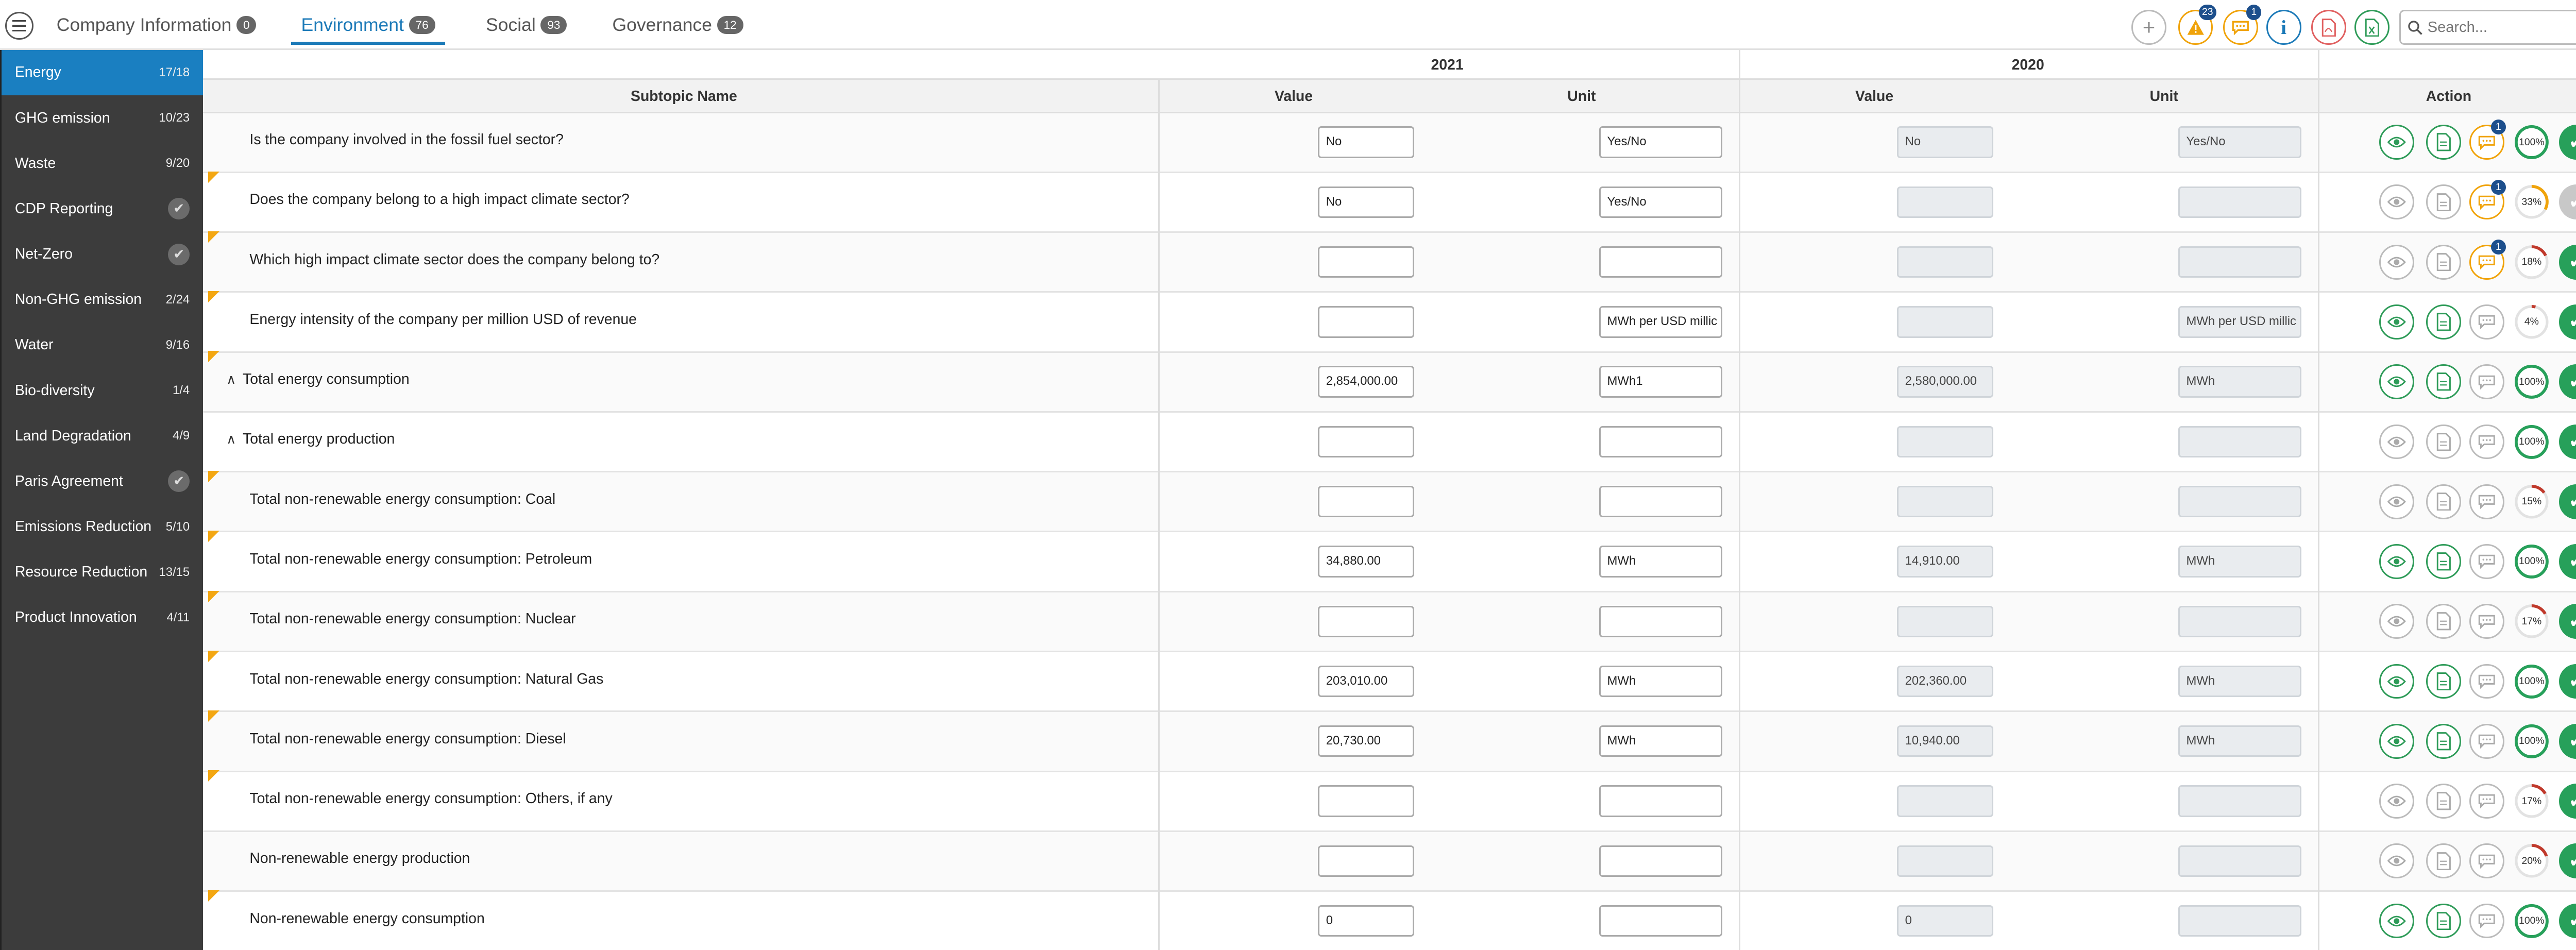 This screenshot has width=2576, height=950. Describe the element at coordinates (1366, 562) in the screenshot. I see `value-2021-input: 34,880.00` at that location.